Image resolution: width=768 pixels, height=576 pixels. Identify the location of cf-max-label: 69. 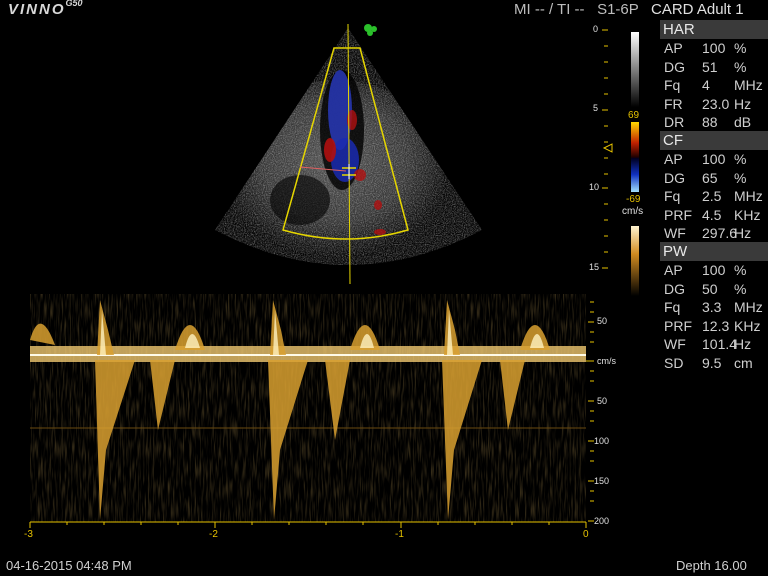
(634, 115).